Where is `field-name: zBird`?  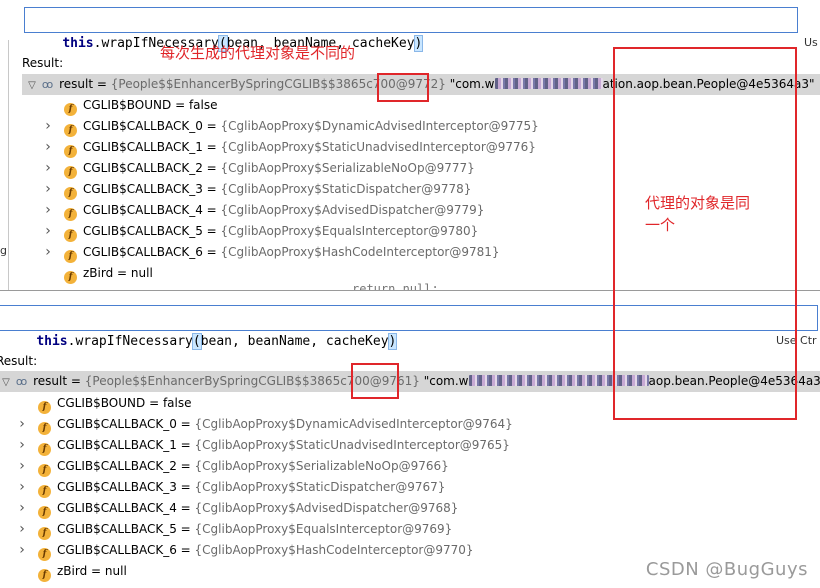 field-name: zBird is located at coordinates (72, 571).